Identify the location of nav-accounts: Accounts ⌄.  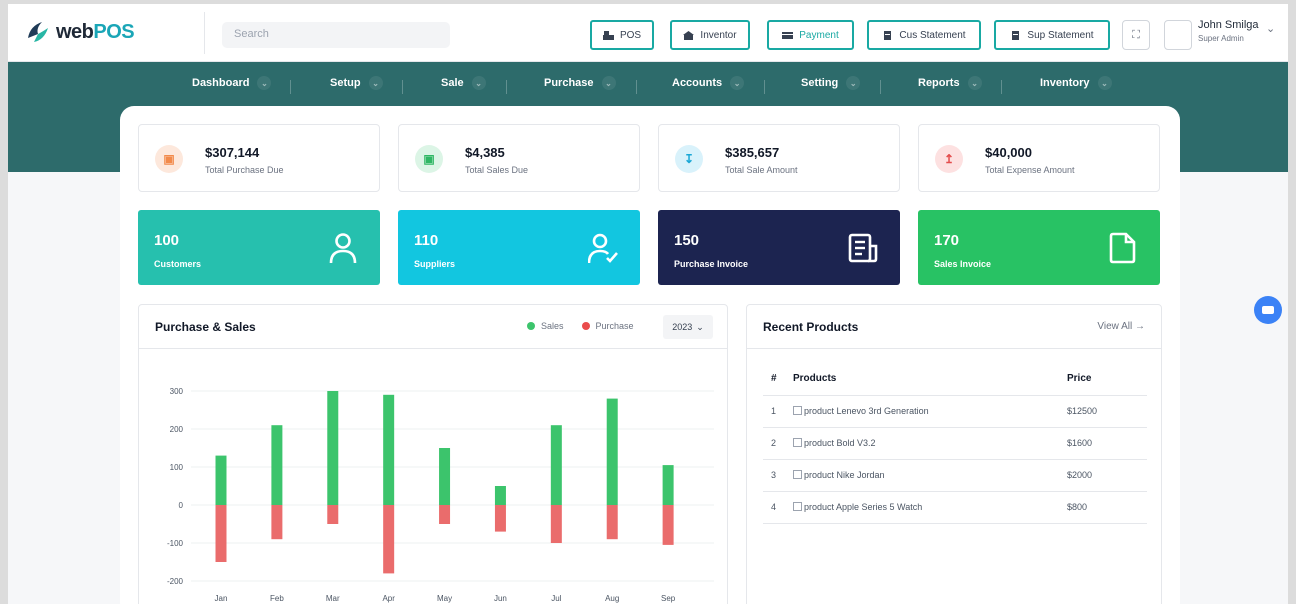
(708, 83).